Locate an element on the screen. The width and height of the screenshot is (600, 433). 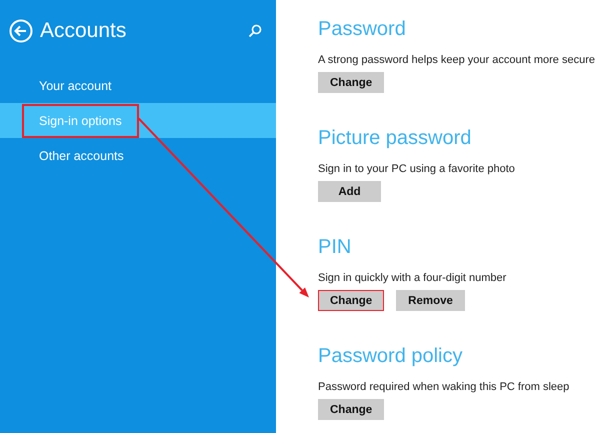
secondary-button: Remove is located at coordinates (430, 300).